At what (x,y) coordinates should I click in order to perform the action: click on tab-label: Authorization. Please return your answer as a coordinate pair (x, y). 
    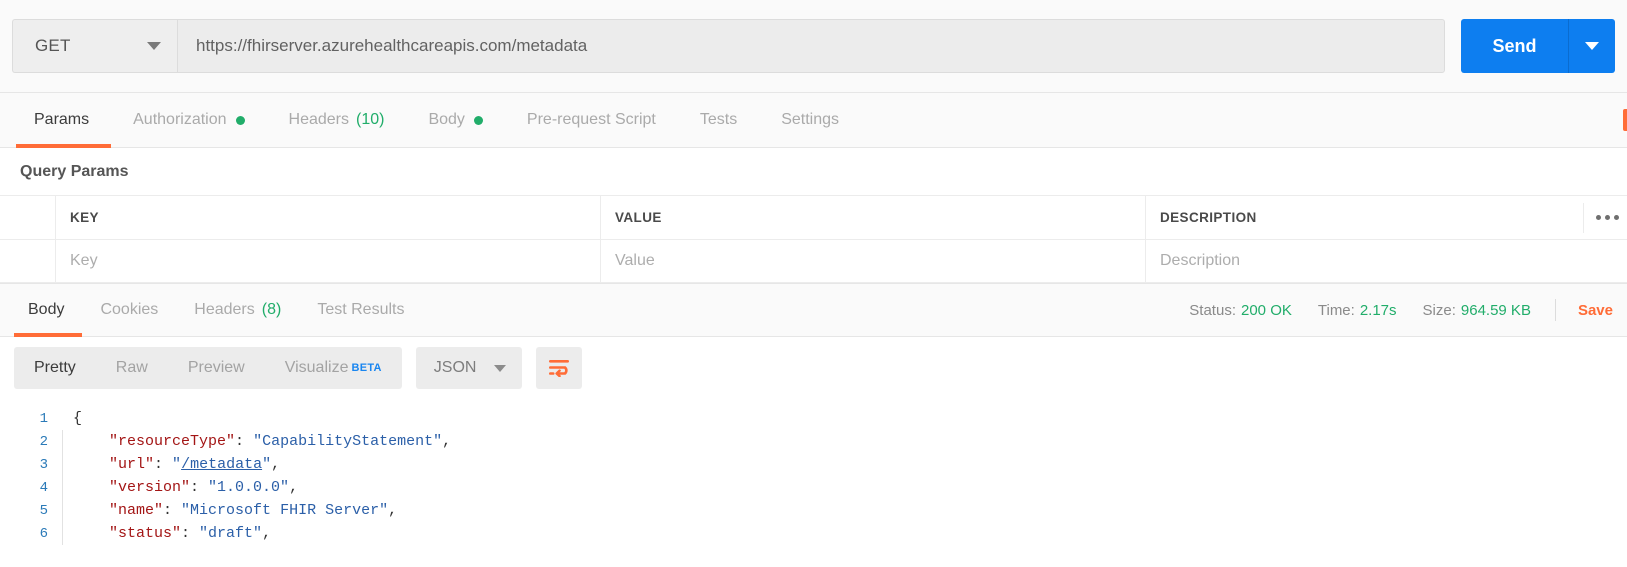
    Looking at the image, I should click on (180, 119).